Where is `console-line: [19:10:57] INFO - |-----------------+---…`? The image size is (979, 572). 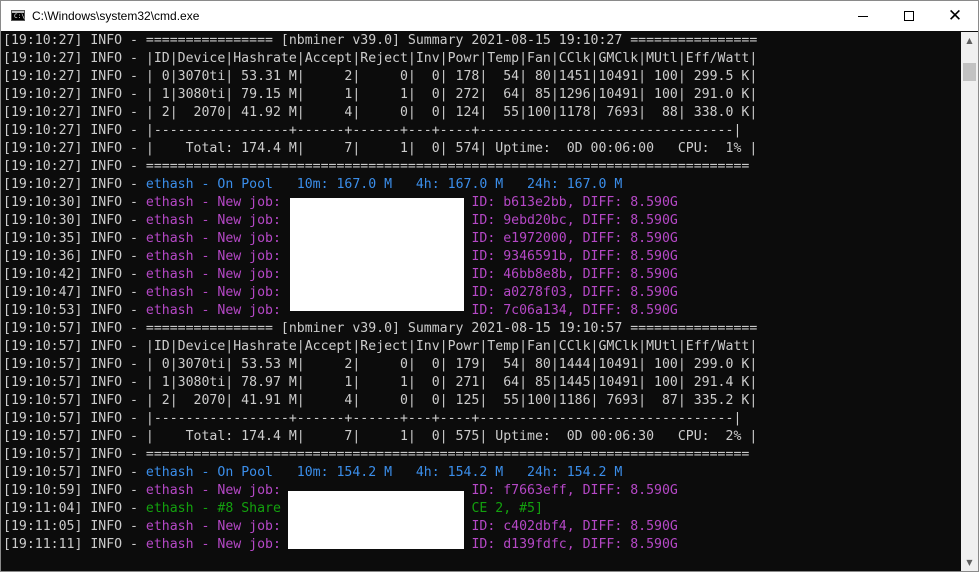 console-line: [19:10:57] INFO - |-----------------+---… is located at coordinates (380, 419).